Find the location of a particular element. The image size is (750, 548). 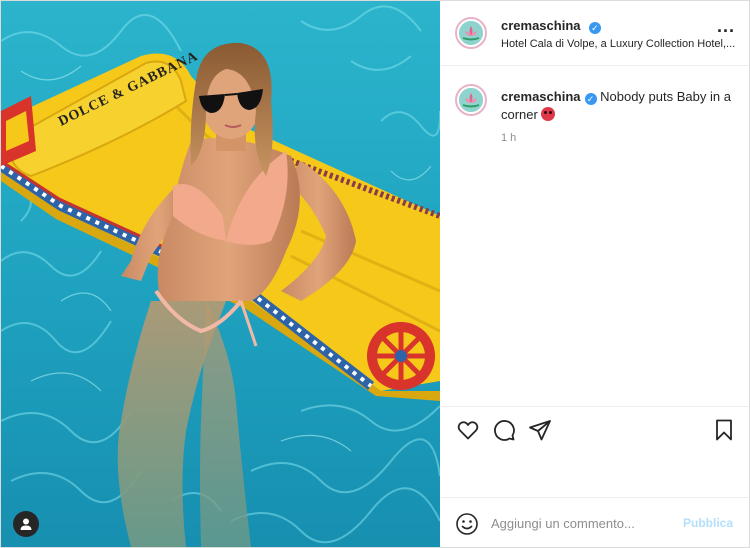

devil-emoji-icon is located at coordinates (548, 114).